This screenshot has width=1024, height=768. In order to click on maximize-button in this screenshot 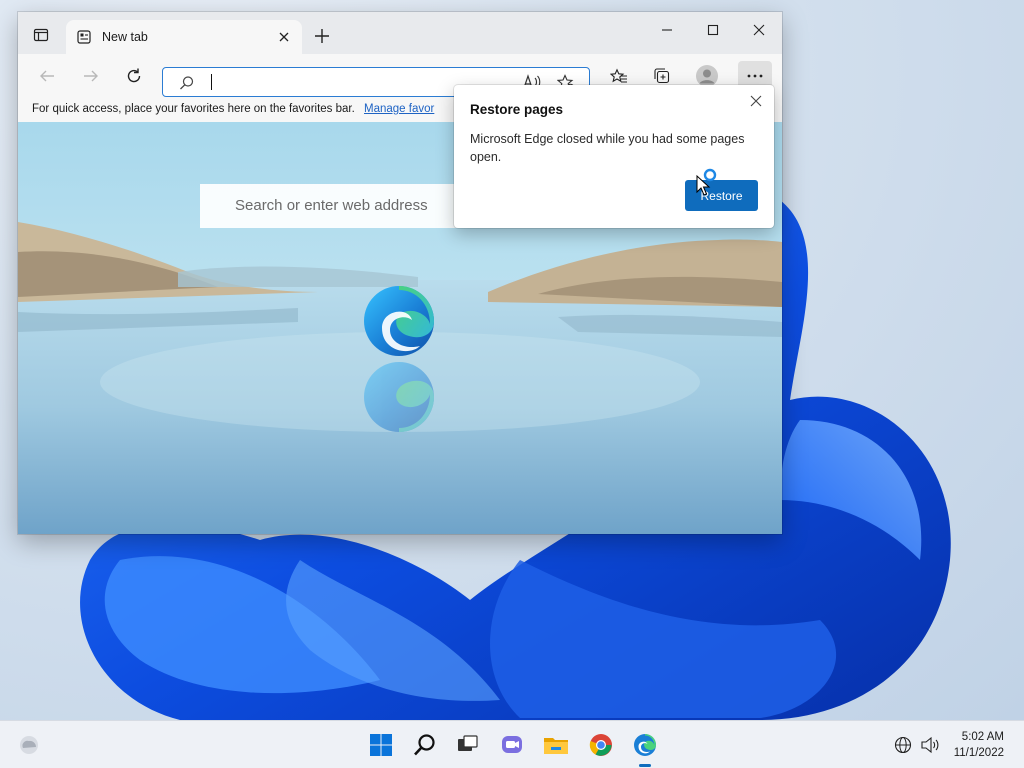, I will do `click(713, 30)`.